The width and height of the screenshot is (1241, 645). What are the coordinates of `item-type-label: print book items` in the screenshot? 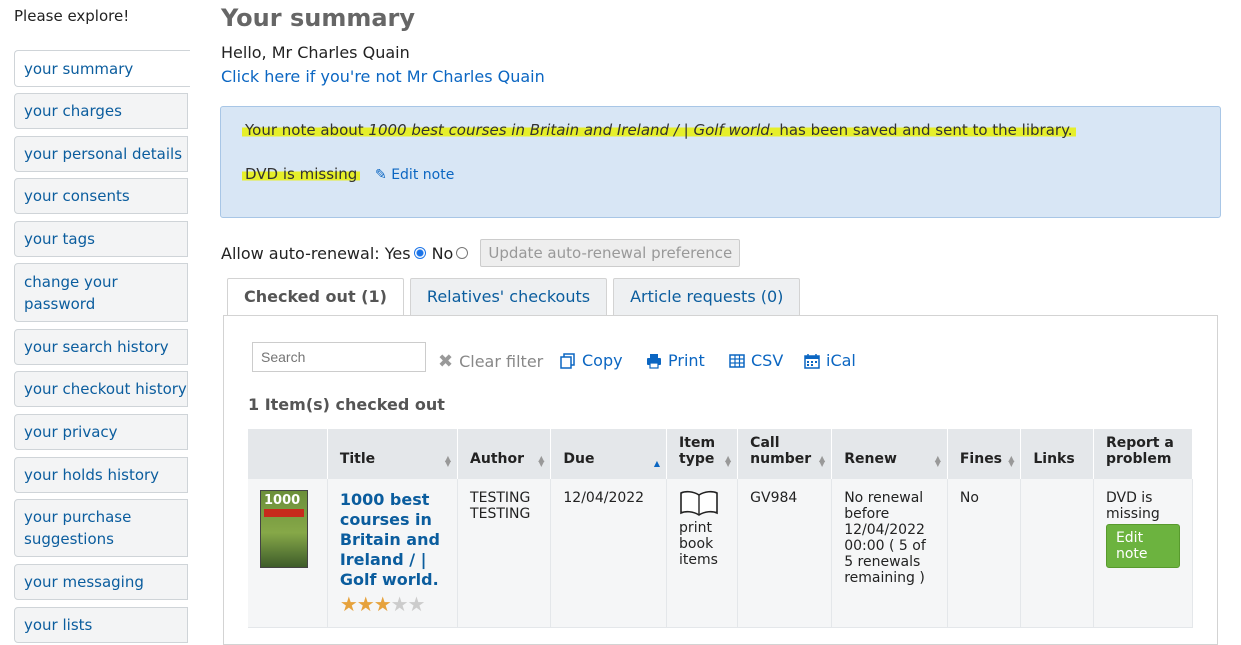 It's located at (698, 544).